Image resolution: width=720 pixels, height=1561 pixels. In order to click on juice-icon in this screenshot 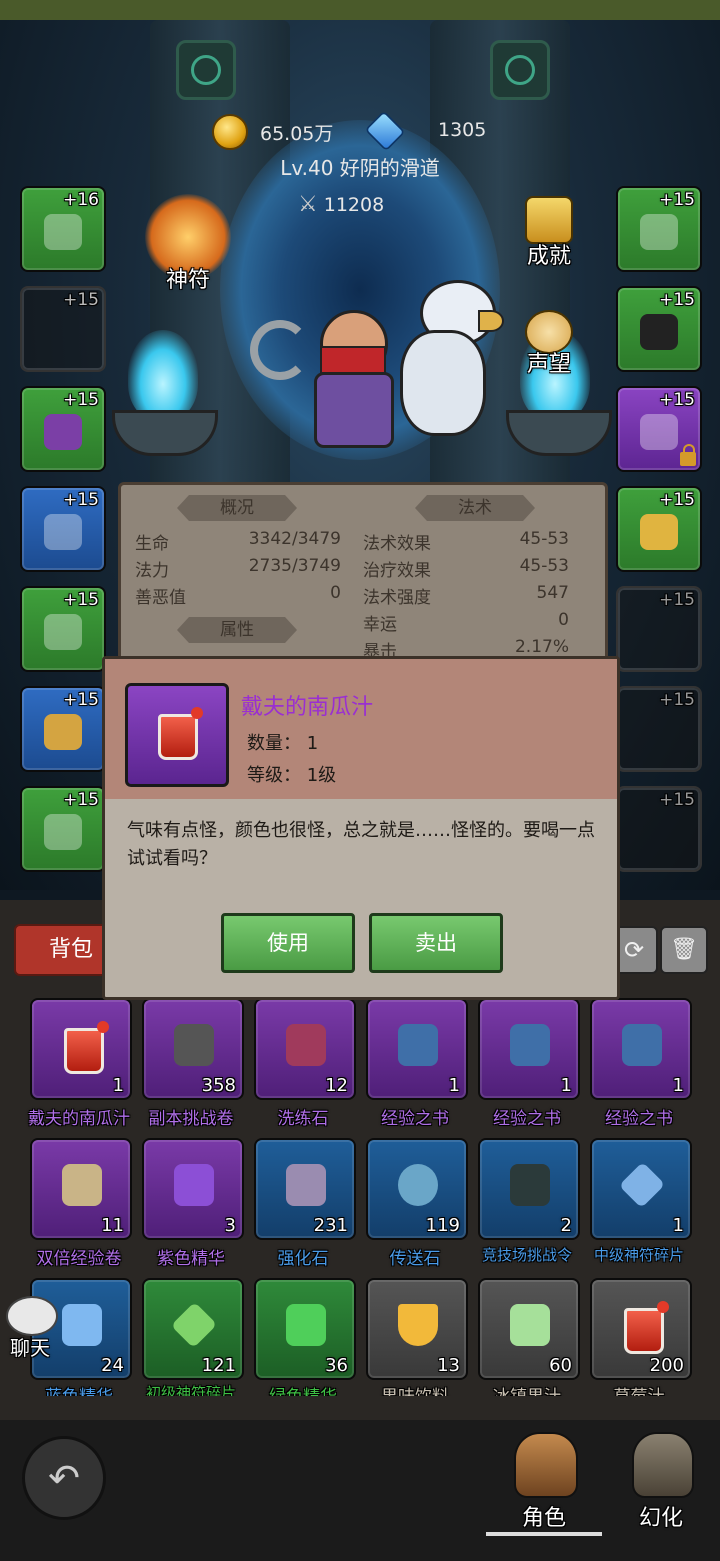, I will do `click(86, 1047)`.